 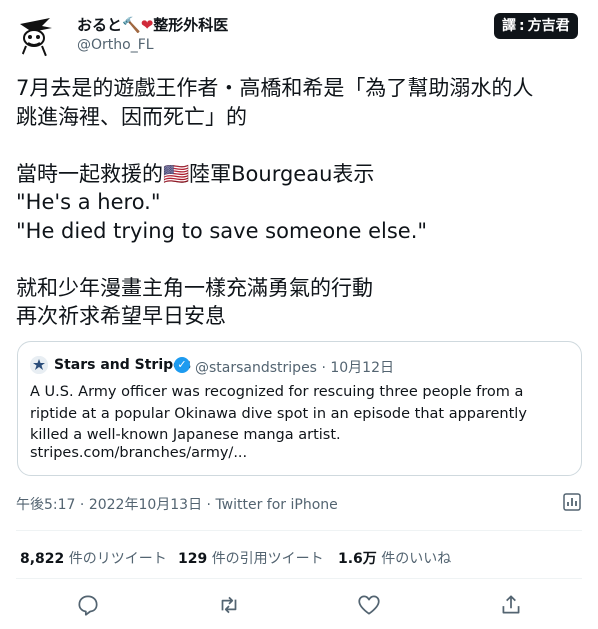 I want to click on retweets-count: 8,822, so click(x=42, y=559).